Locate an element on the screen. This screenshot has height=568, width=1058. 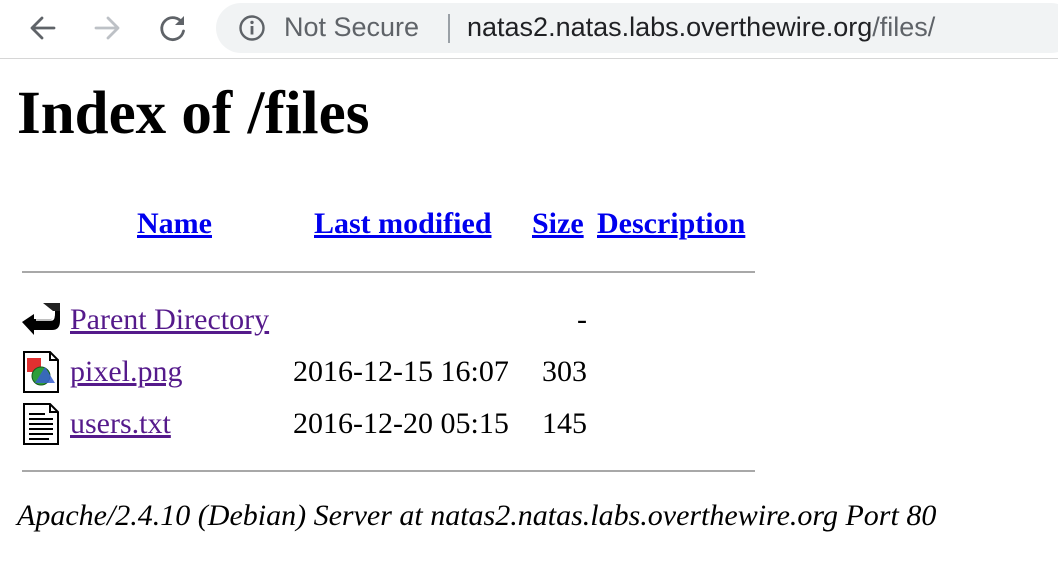
page-title: Index of /files is located at coordinates (193, 113).